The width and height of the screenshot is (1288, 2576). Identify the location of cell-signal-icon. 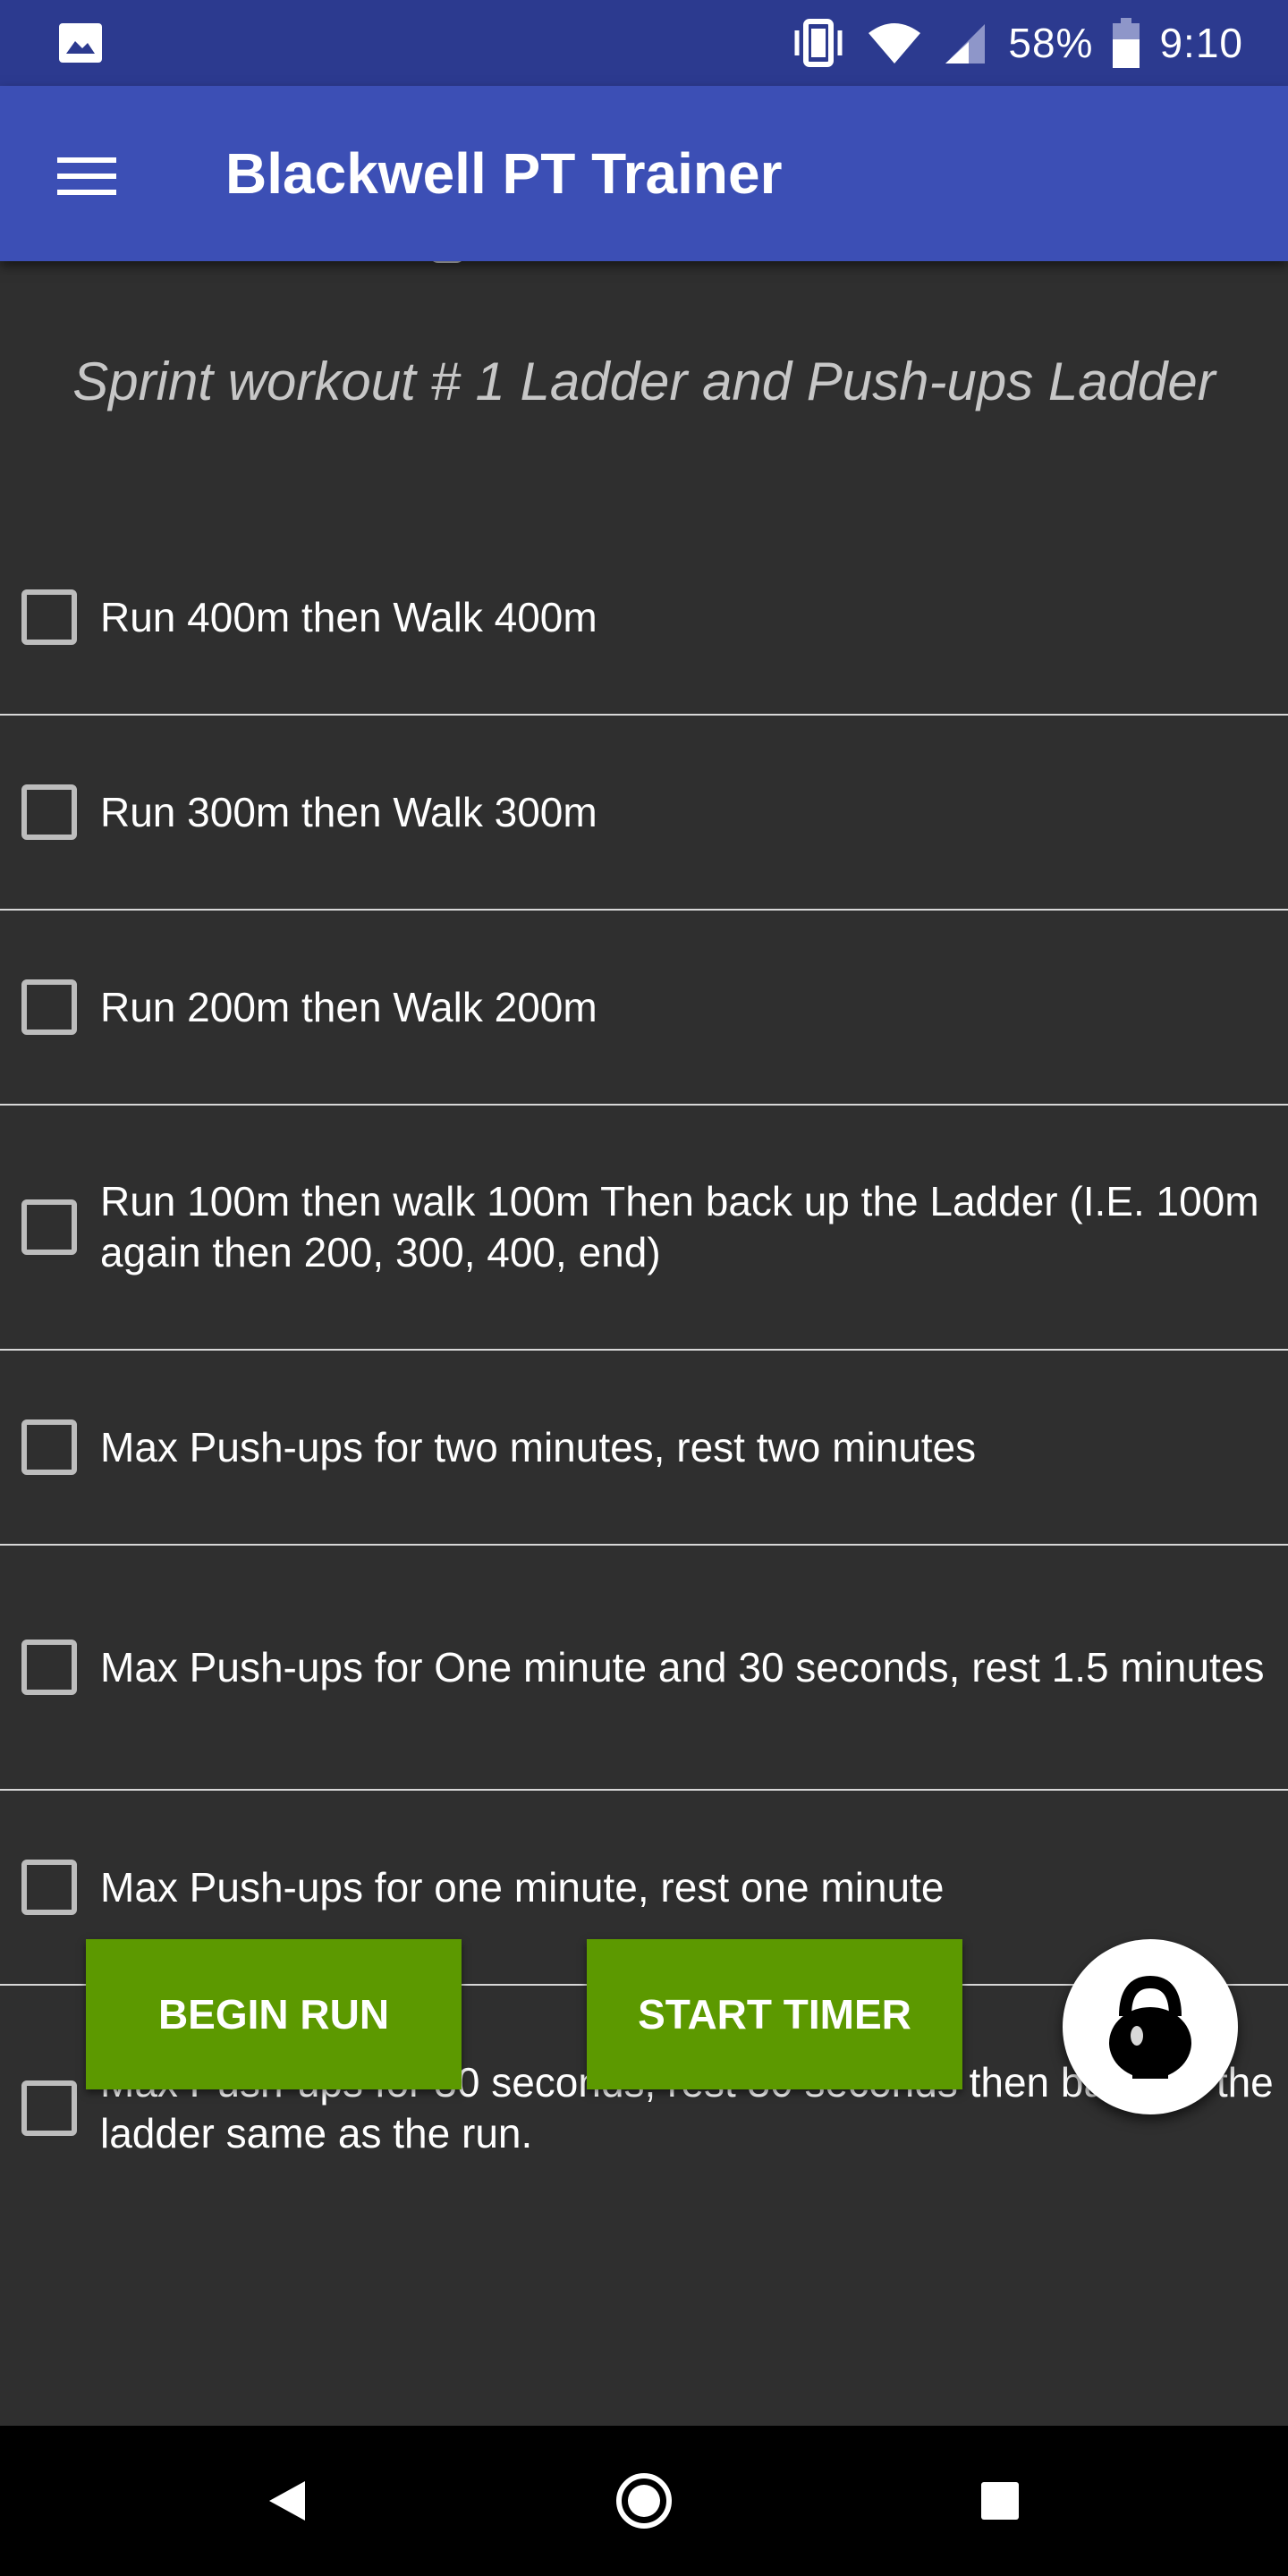
(965, 44).